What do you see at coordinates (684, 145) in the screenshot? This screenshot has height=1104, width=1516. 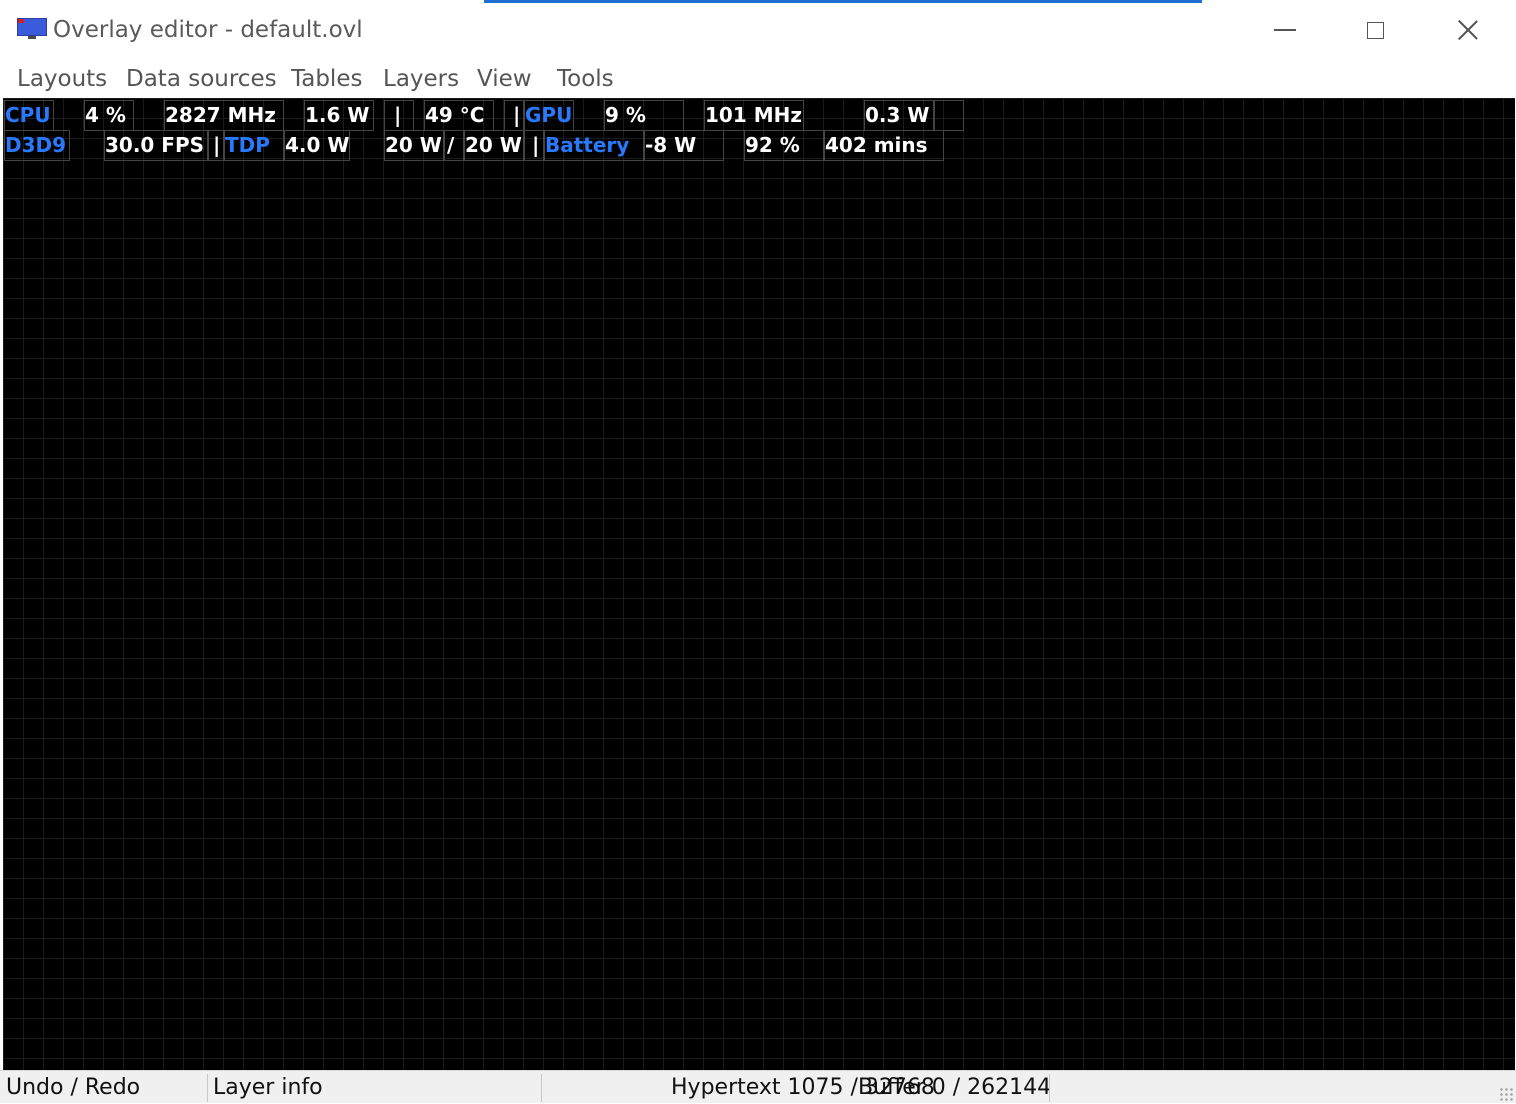 I see `overlay-cell-battery-power: -8 W` at bounding box center [684, 145].